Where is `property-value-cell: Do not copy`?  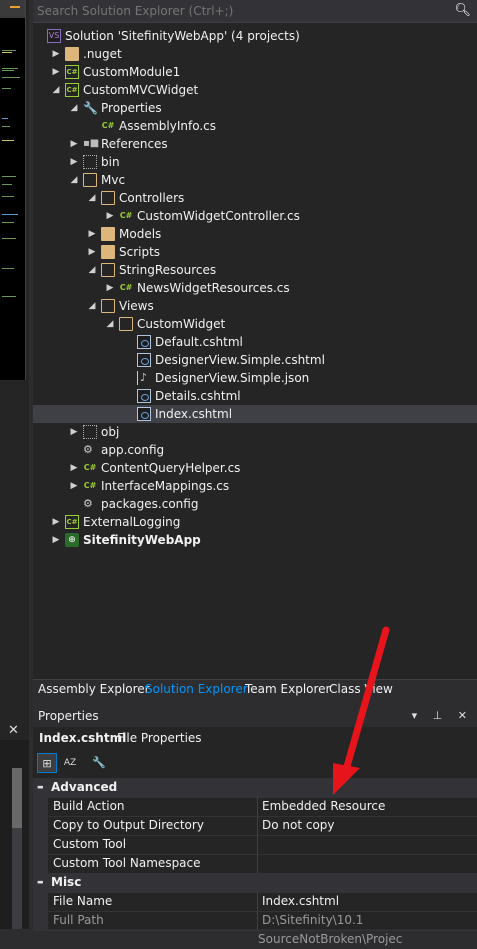 property-value-cell: Do not copy is located at coordinates (367, 825).